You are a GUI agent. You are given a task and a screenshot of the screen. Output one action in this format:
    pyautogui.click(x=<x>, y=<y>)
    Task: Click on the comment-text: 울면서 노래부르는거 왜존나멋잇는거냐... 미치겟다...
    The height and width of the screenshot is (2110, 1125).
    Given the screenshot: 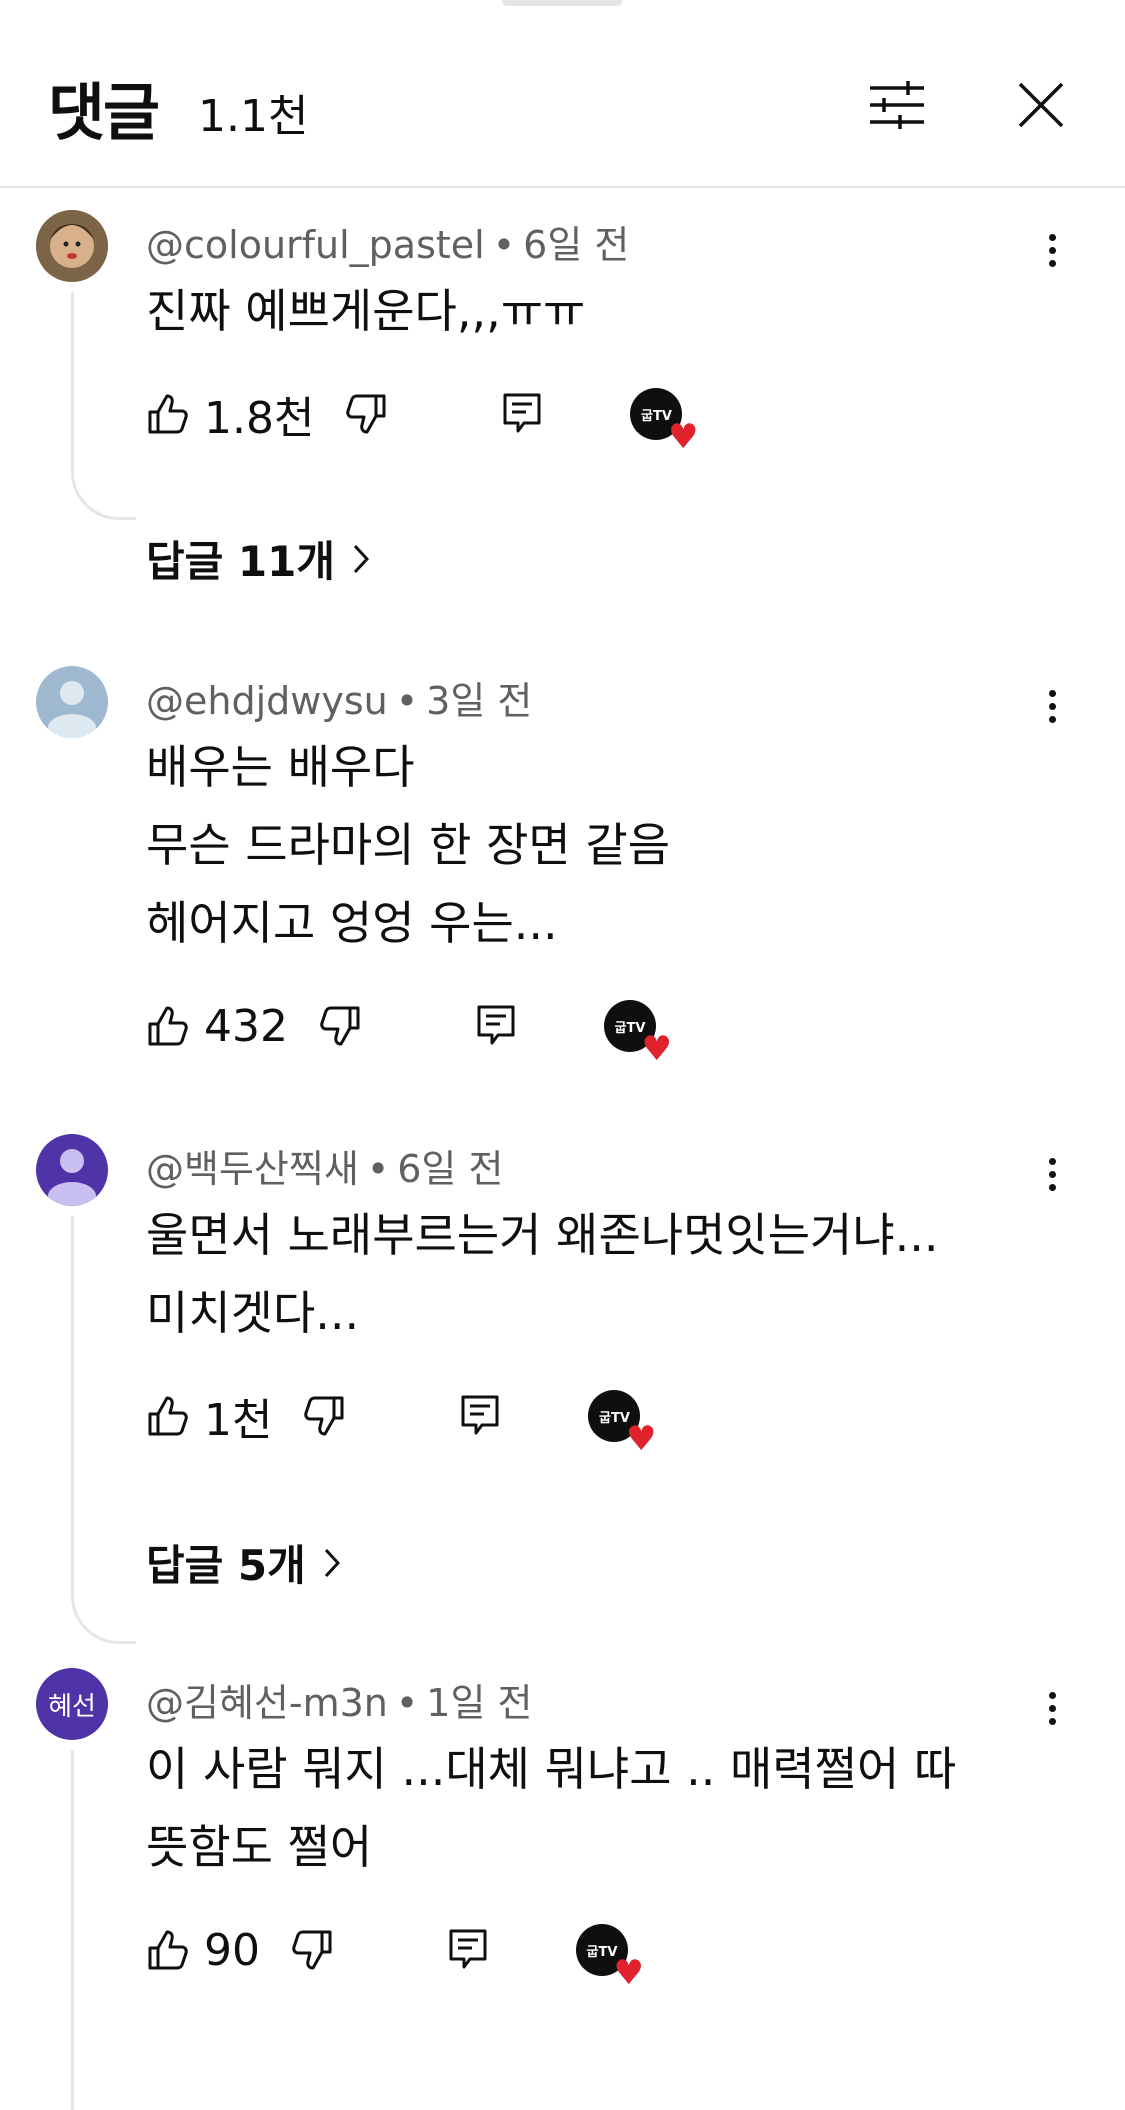 What is the action you would take?
    pyautogui.click(x=542, y=1274)
    